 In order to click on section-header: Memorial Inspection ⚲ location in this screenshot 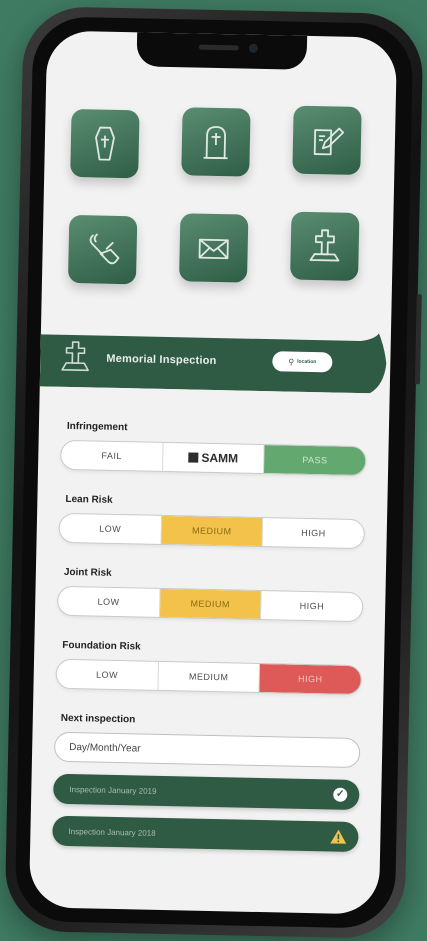, I will do `click(215, 360)`.